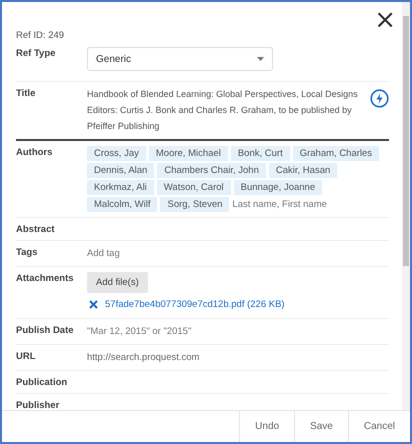 The width and height of the screenshot is (412, 444). I want to click on add-files-button: Add file(s), so click(117, 282).